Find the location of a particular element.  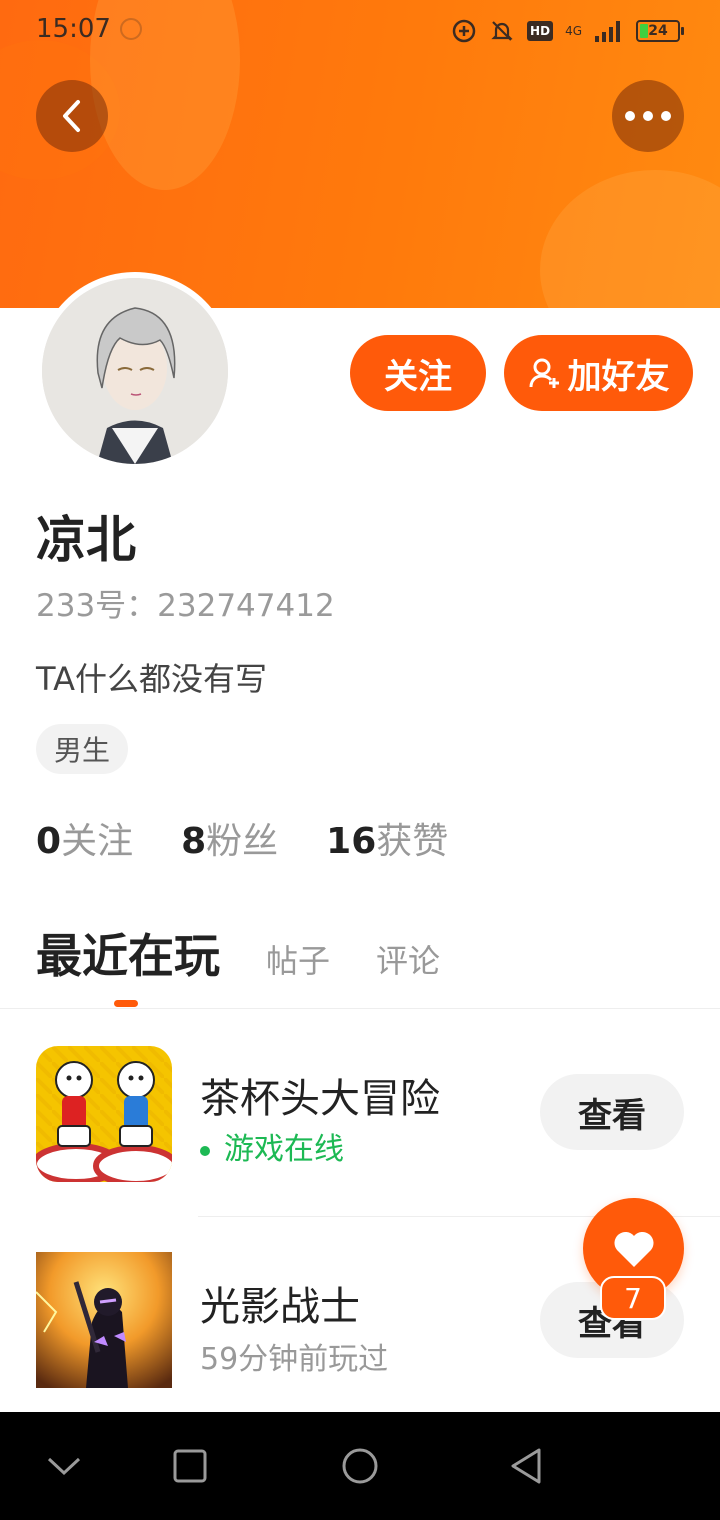

heart-icon is located at coordinates (633, 1249).